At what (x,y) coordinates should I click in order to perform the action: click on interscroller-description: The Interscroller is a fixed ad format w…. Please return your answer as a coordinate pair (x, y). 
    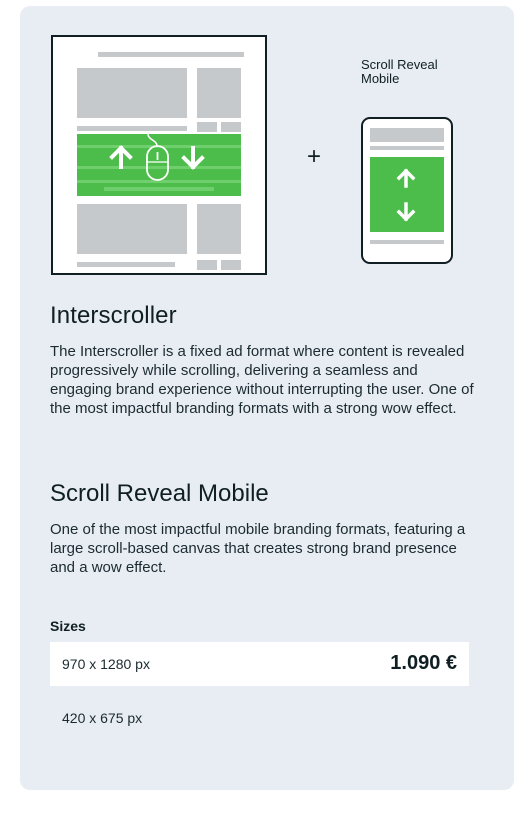
    Looking at the image, I should click on (262, 380).